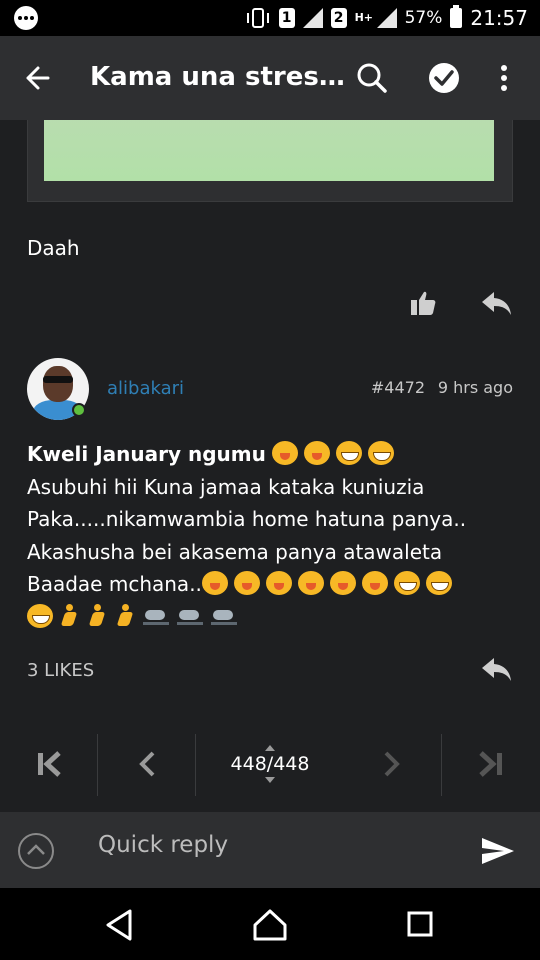  Describe the element at coordinates (79, 410) in the screenshot. I see `online-status-dot` at that location.